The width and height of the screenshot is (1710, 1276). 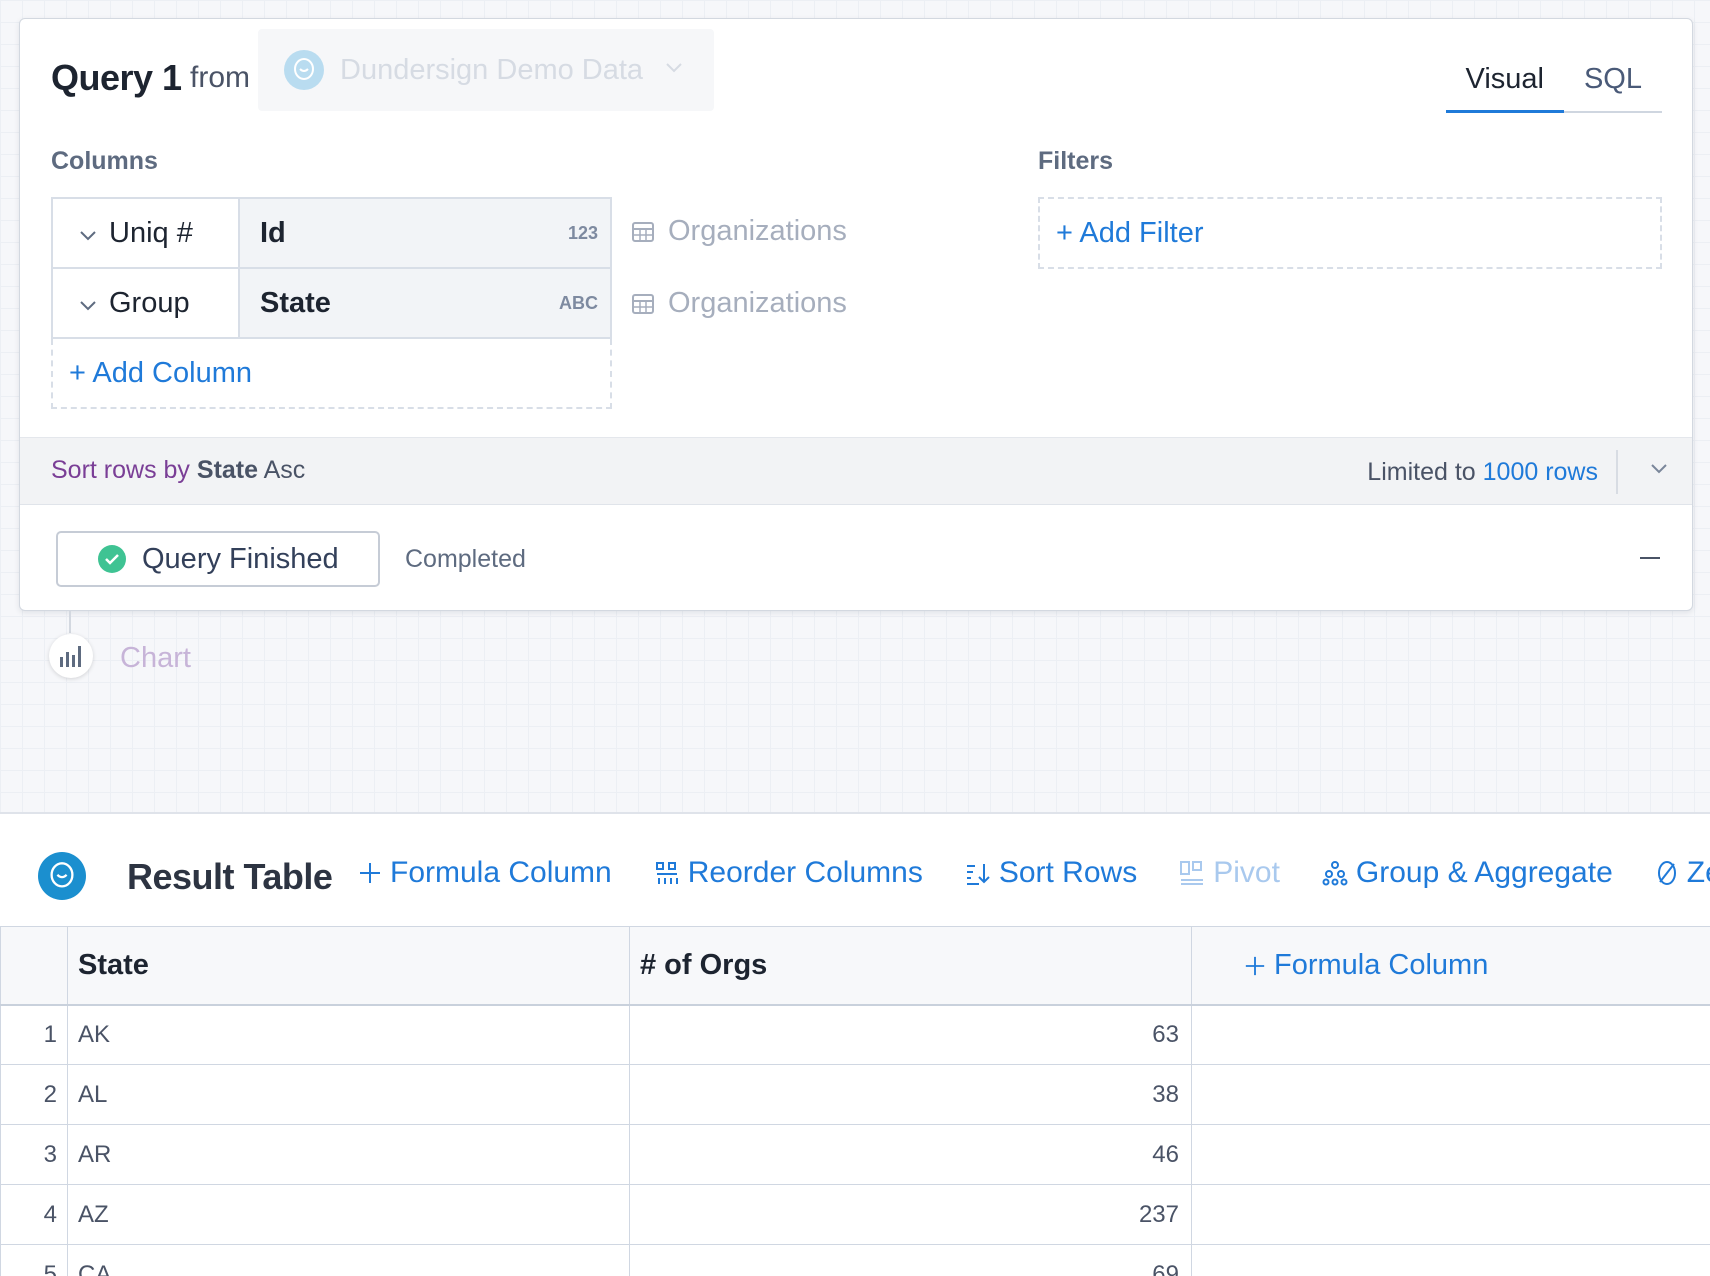 I want to click on add-formula-column-header: Formula Column, so click(x=1450, y=966).